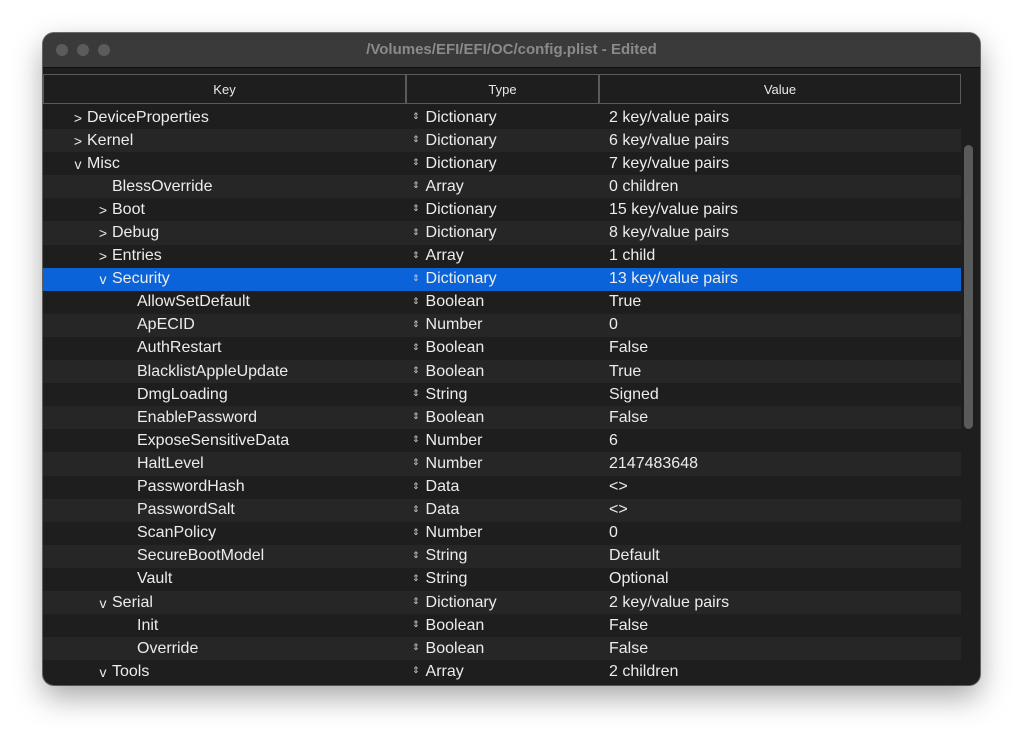 Image resolution: width=1024 pixels, height=739 pixels. What do you see at coordinates (224, 602) in the screenshot?
I see `key-cell: v Serial` at bounding box center [224, 602].